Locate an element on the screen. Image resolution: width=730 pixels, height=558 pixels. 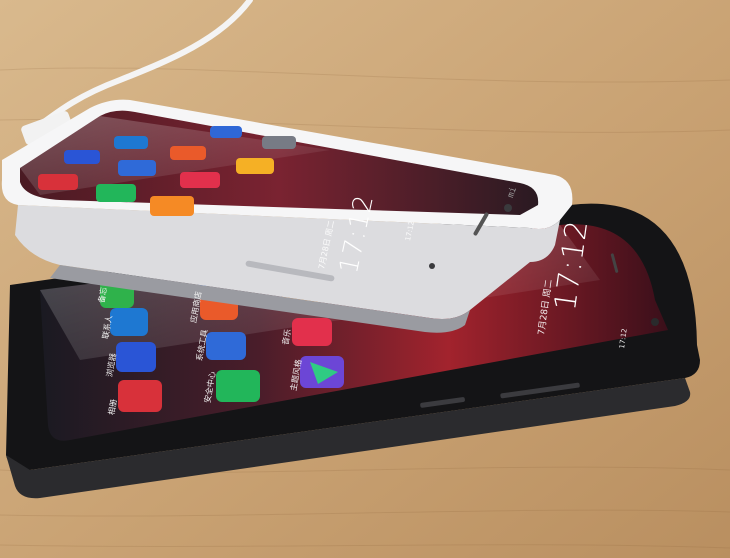
music-app-icon is located at coordinates (312, 332).